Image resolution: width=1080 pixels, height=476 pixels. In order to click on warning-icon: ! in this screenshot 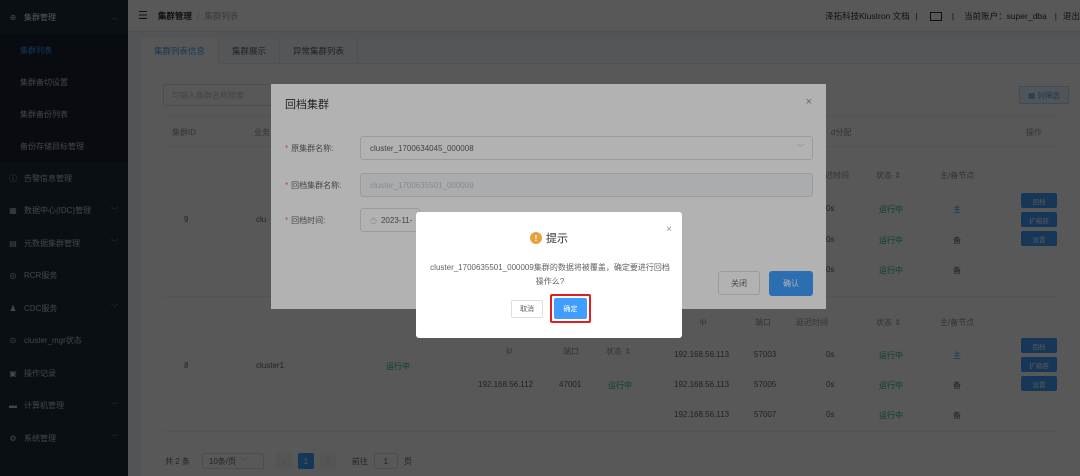, I will do `click(536, 238)`.